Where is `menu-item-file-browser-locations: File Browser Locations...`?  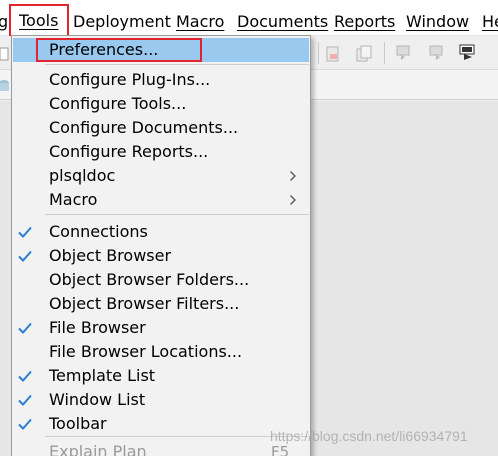
menu-item-file-browser-locations: File Browser Locations... is located at coordinates (161, 352).